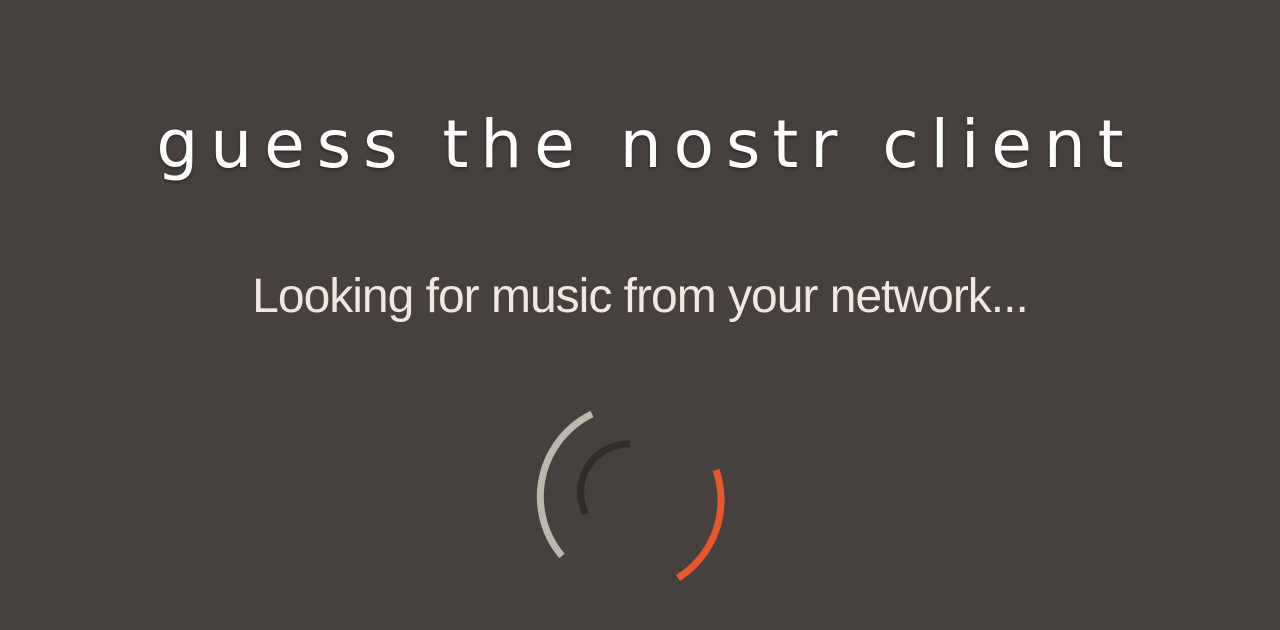 This screenshot has width=1280, height=630. What do you see at coordinates (604, 478) in the screenshot?
I see `spinner-inner-arc` at bounding box center [604, 478].